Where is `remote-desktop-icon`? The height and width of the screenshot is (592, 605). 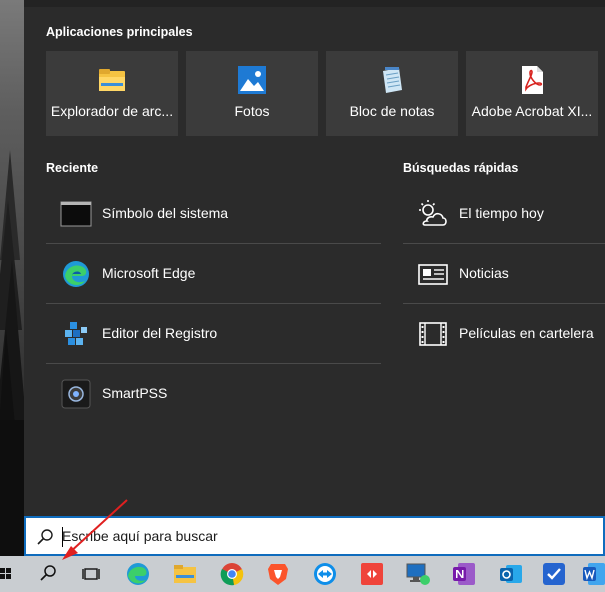
remote-desktop-icon is located at coordinates (418, 574).